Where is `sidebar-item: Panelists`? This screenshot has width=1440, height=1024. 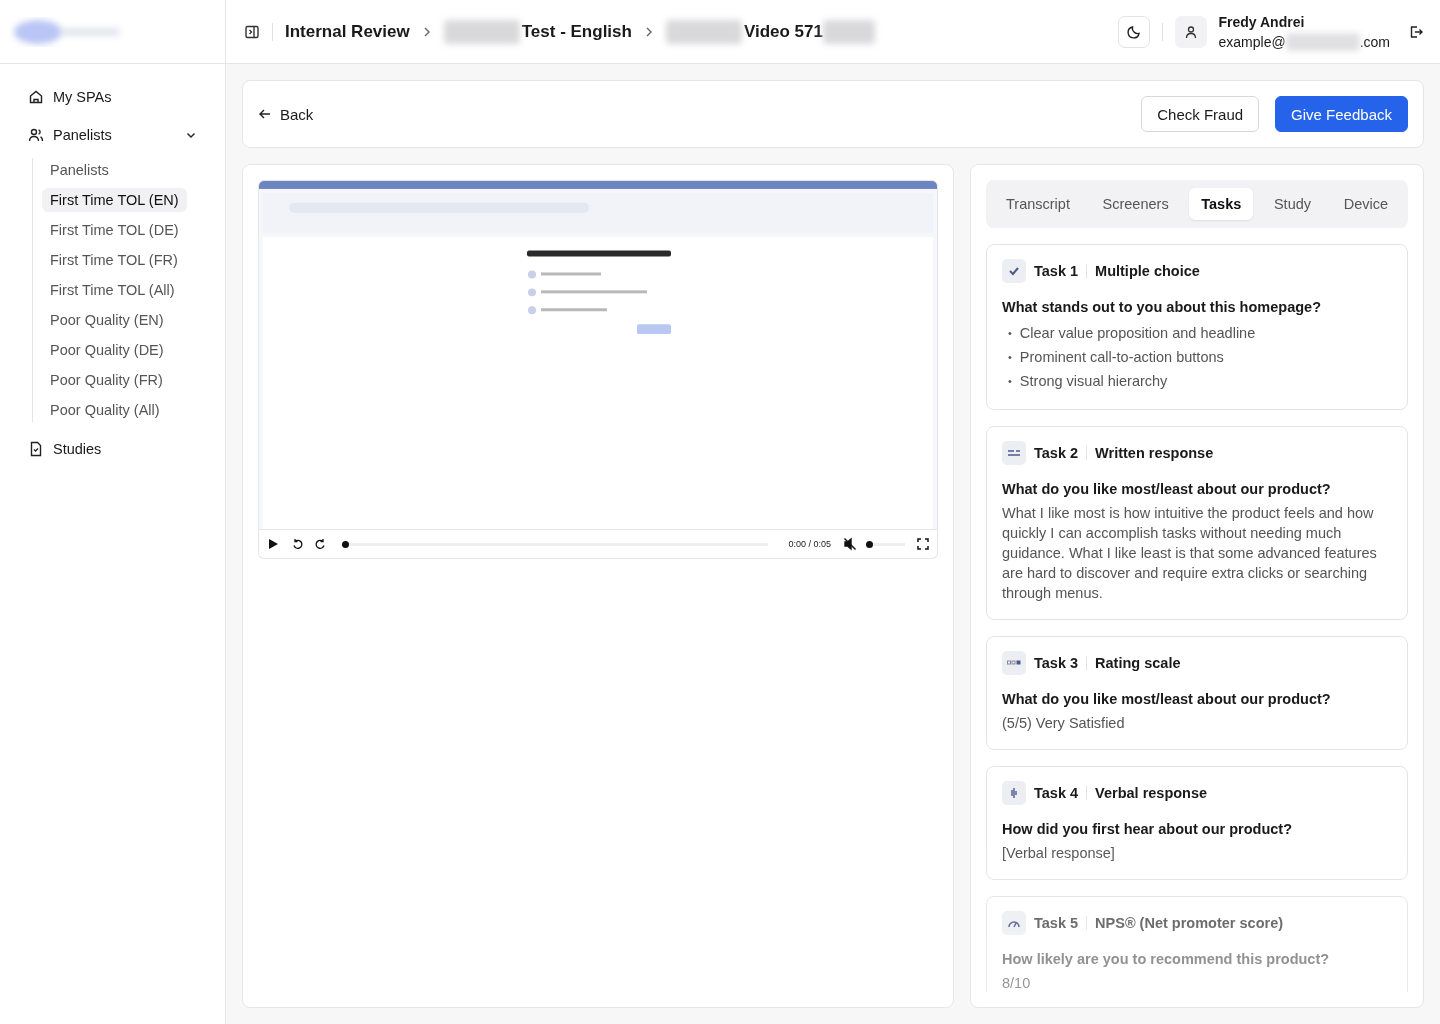
sidebar-item: Panelists is located at coordinates (118, 135).